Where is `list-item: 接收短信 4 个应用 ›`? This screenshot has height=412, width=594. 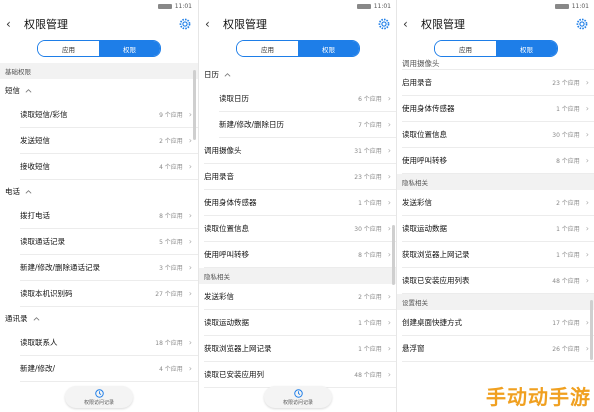 list-item: 接收短信 4 个应用 › is located at coordinates (109, 167).